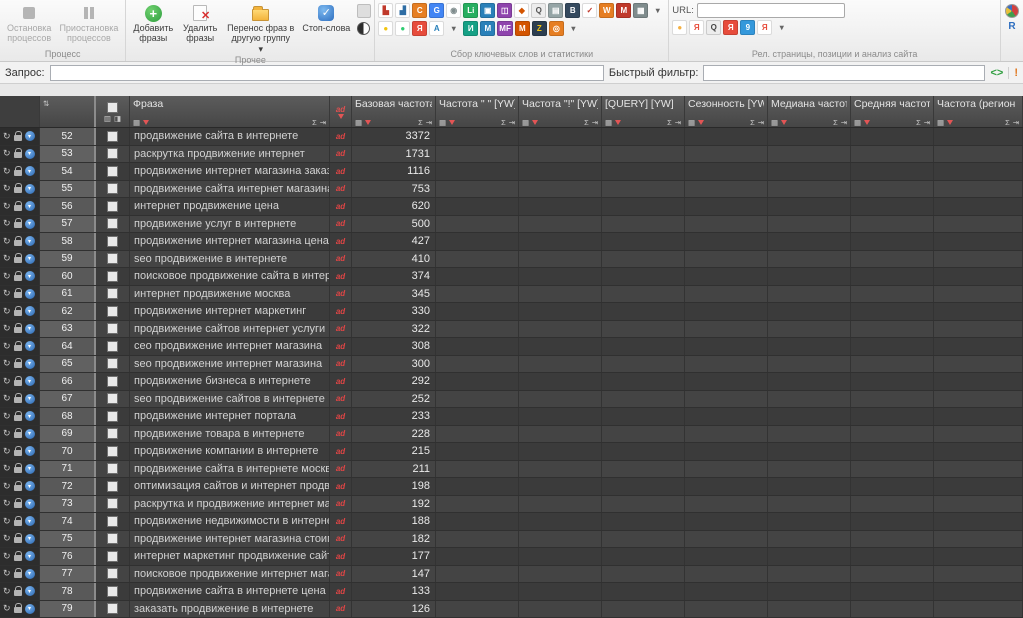 This screenshot has height=618, width=1023. What do you see at coordinates (230, 573) in the screenshot?
I see `phrase-text: поисковое продвижение интернет магаз` at bounding box center [230, 573].